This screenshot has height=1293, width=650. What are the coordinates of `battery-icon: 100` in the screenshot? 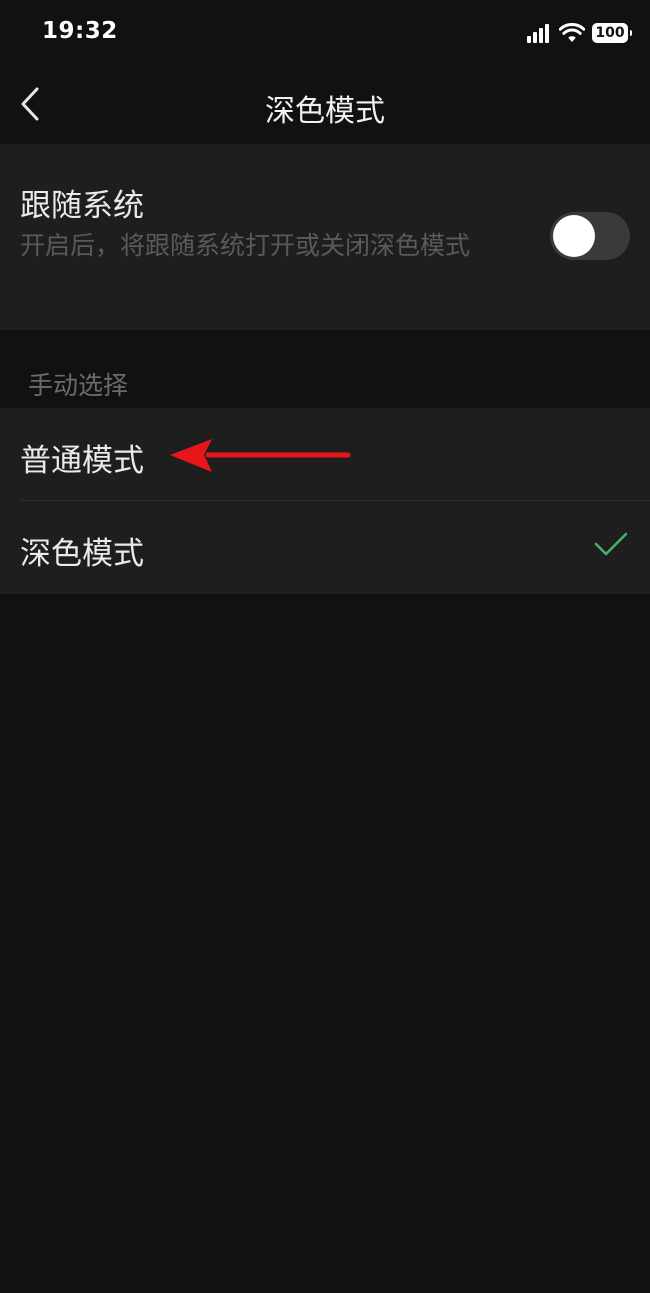 It's located at (612, 33).